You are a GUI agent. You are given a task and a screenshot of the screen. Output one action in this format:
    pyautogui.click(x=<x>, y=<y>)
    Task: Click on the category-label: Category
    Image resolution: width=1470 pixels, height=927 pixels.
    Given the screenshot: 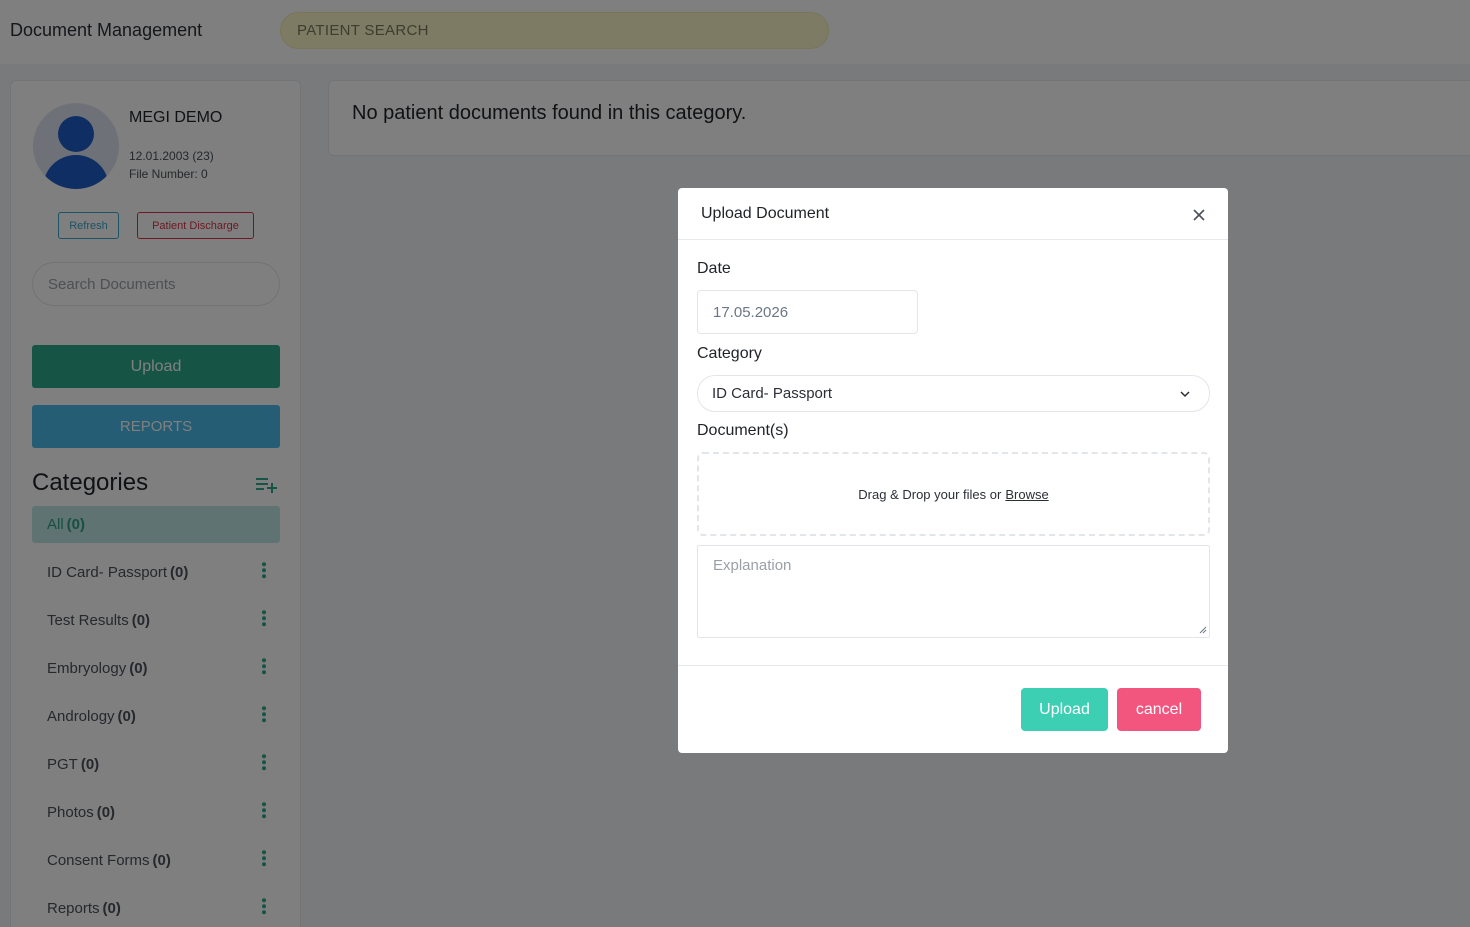 What is the action you would take?
    pyautogui.click(x=729, y=353)
    